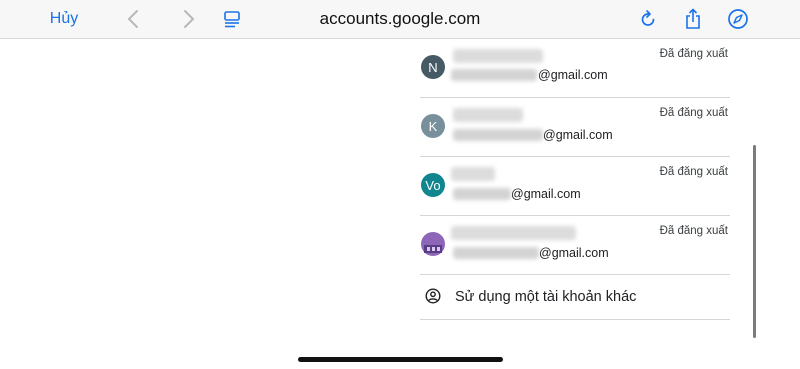  Describe the element at coordinates (546, 296) in the screenshot. I see `use-another-account-label: Sử dụng một tài khoản khác` at that location.